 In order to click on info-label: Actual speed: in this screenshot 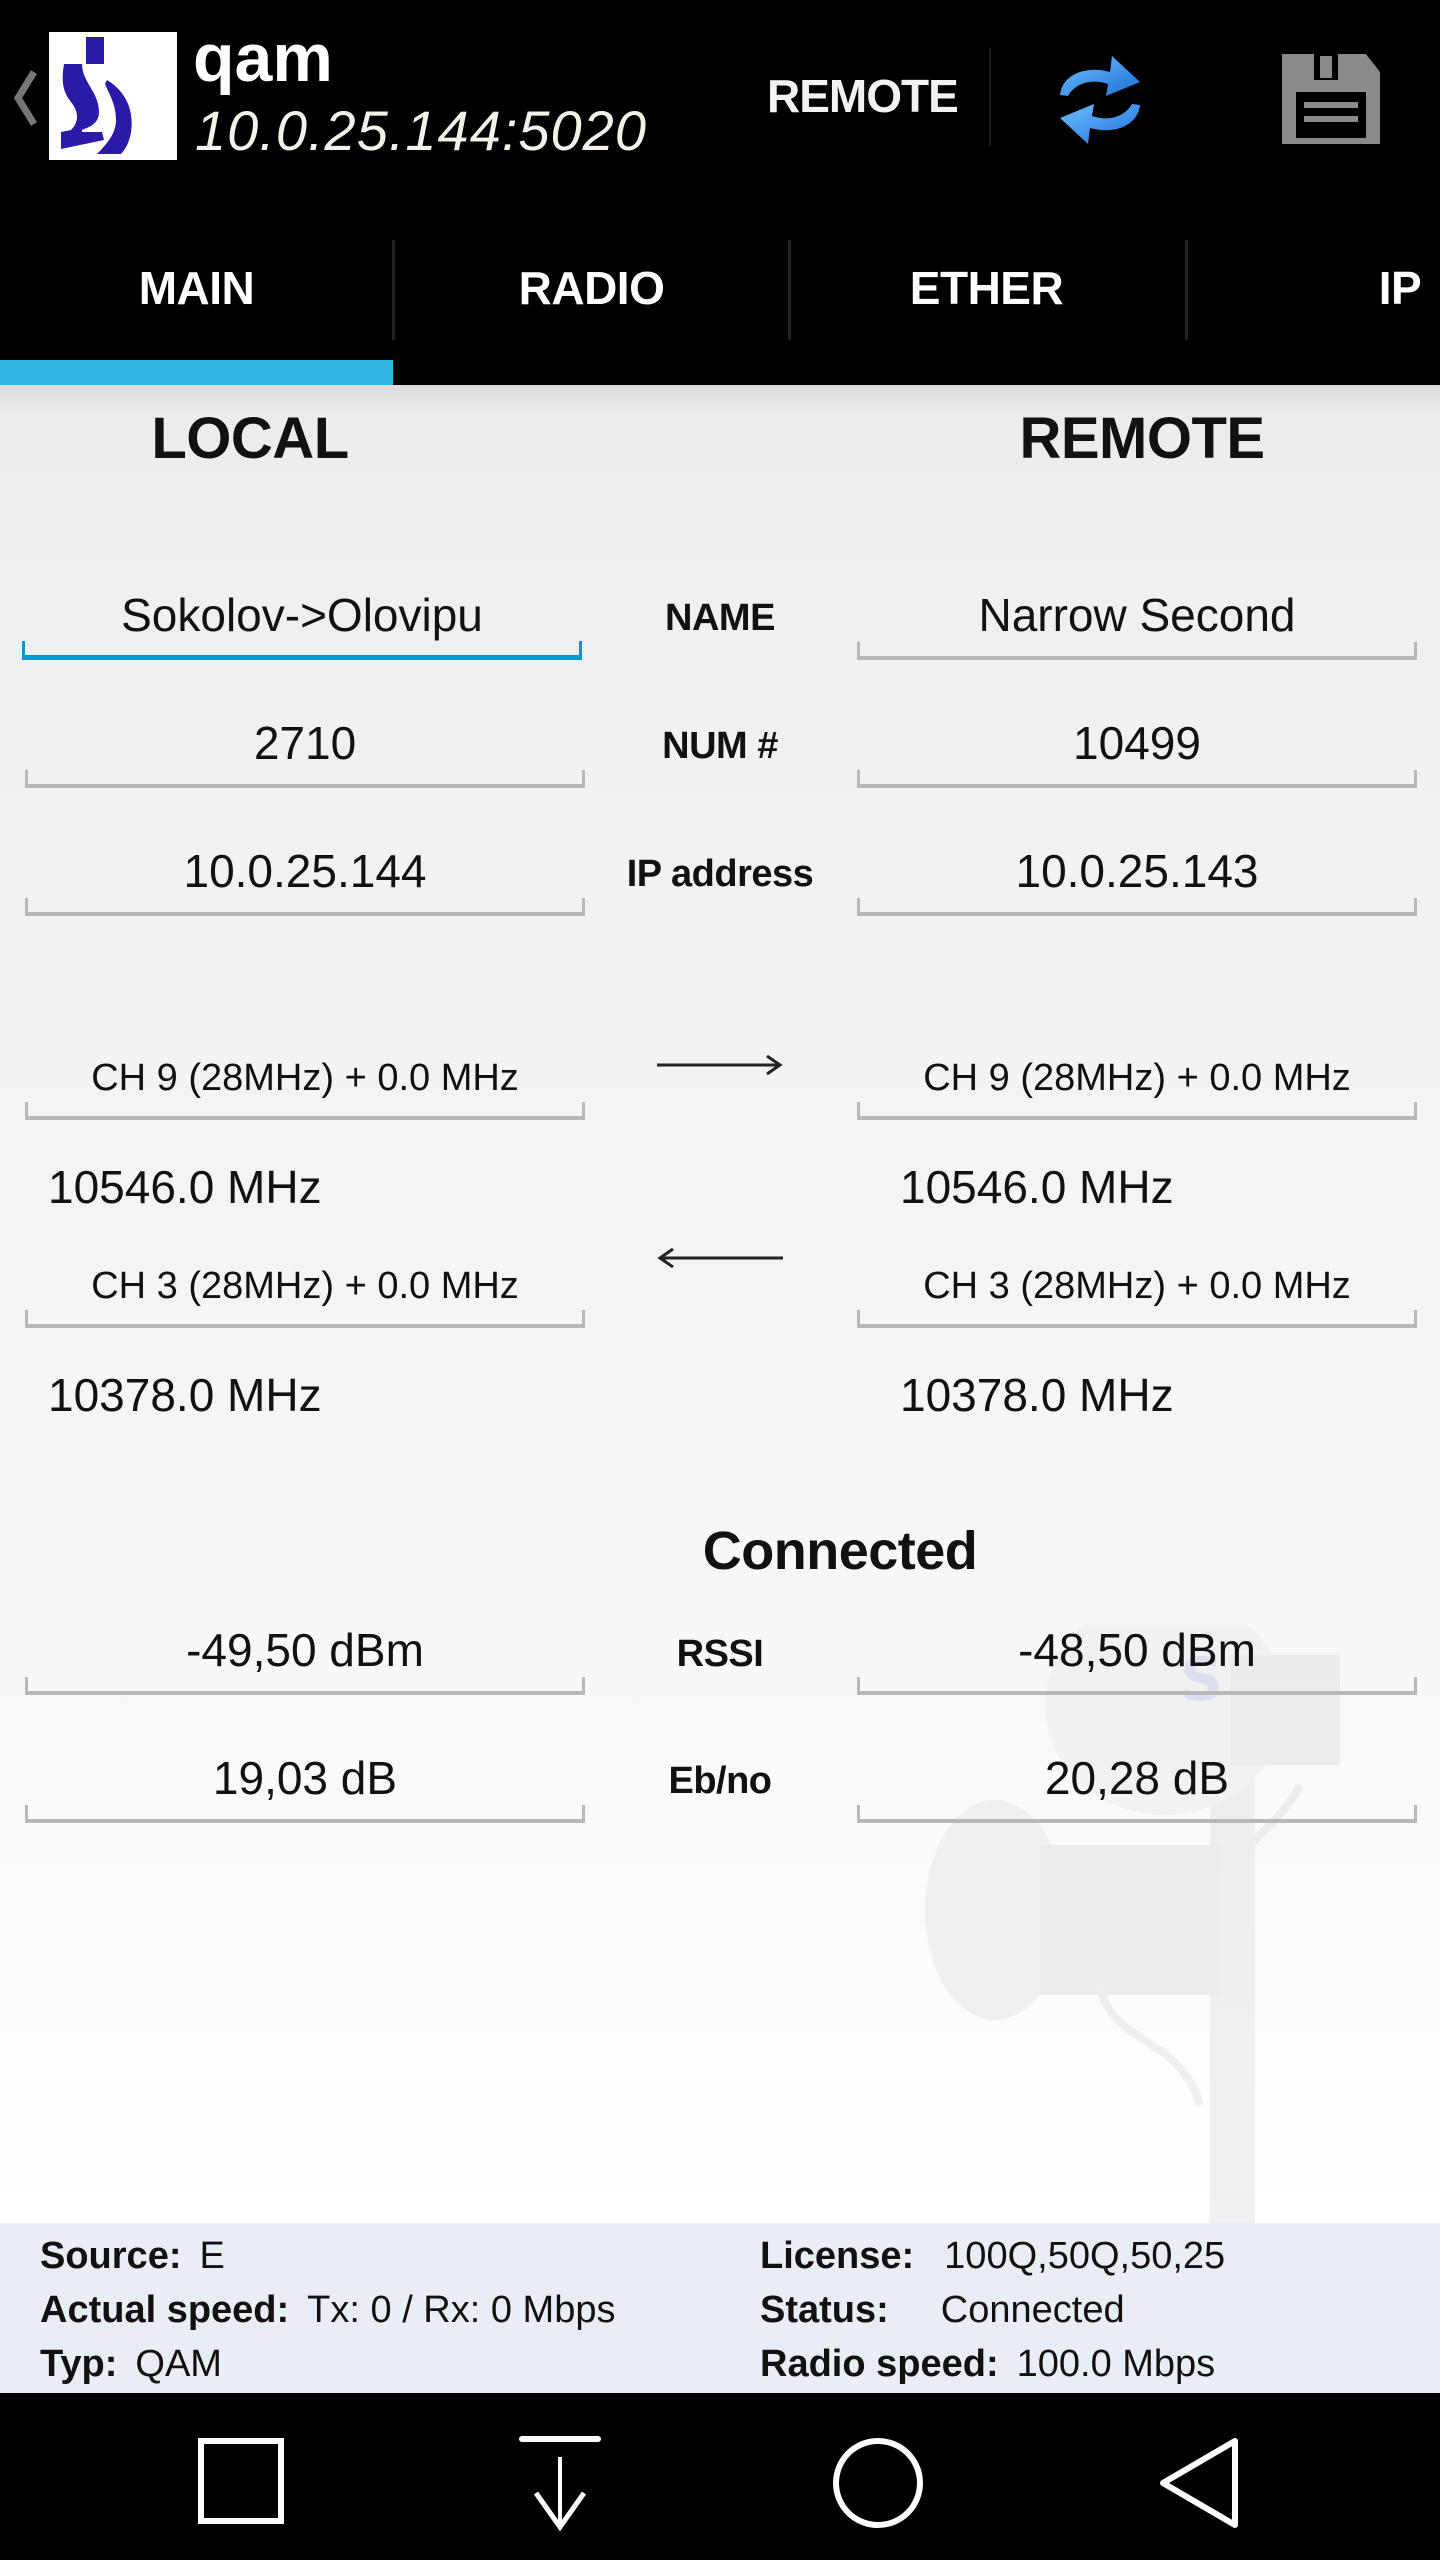, I will do `click(165, 2310)`.